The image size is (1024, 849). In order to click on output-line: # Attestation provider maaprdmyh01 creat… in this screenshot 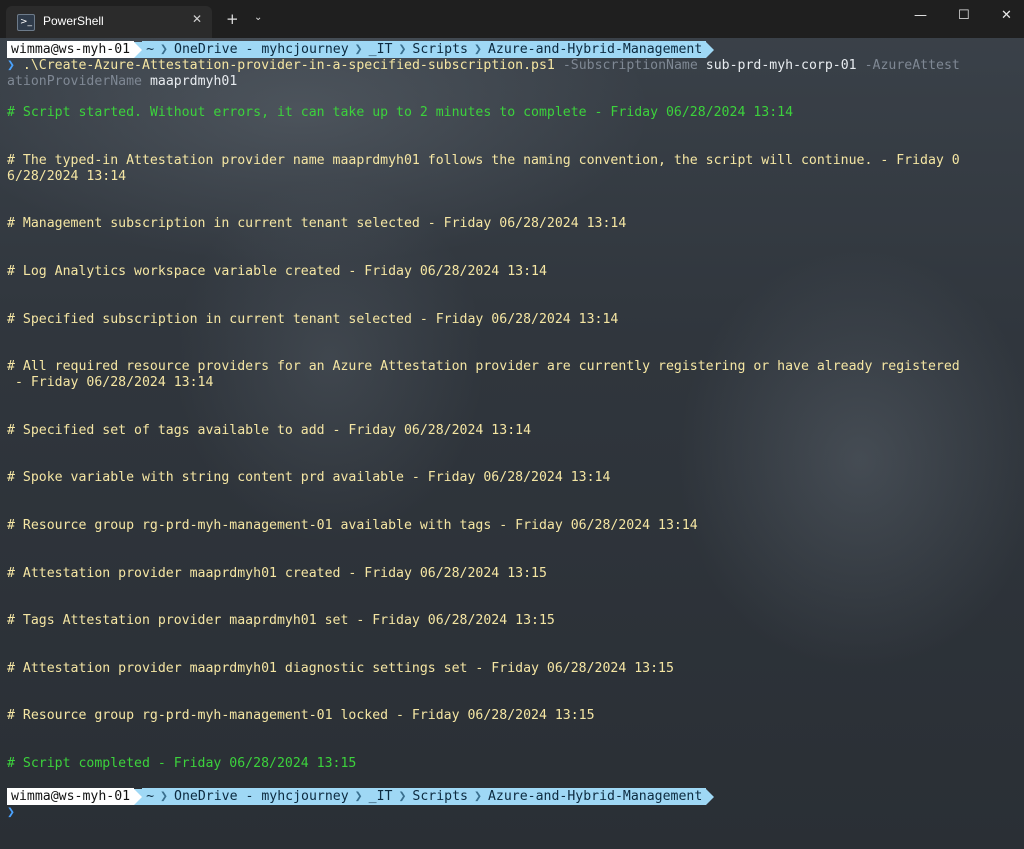, I will do `click(277, 573)`.